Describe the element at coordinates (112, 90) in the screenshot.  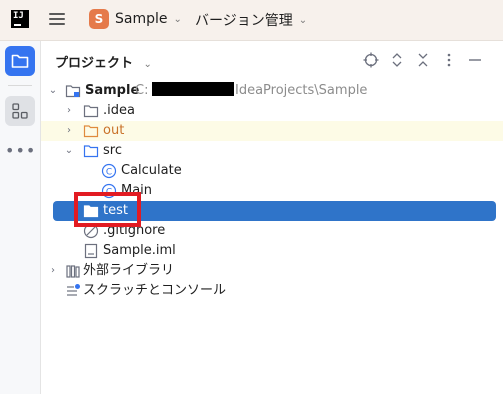
I see `root-name: Sample` at that location.